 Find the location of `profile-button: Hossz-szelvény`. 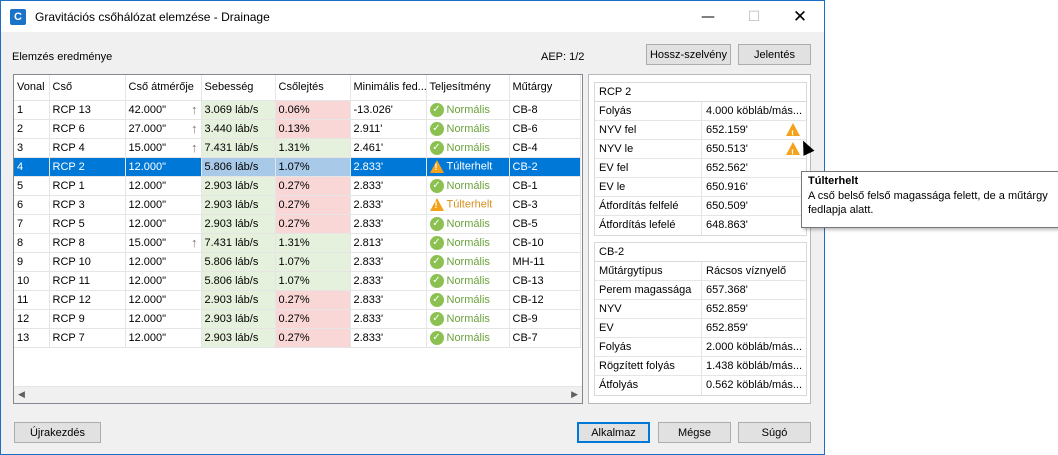

profile-button: Hossz-szelvény is located at coordinates (688, 54).